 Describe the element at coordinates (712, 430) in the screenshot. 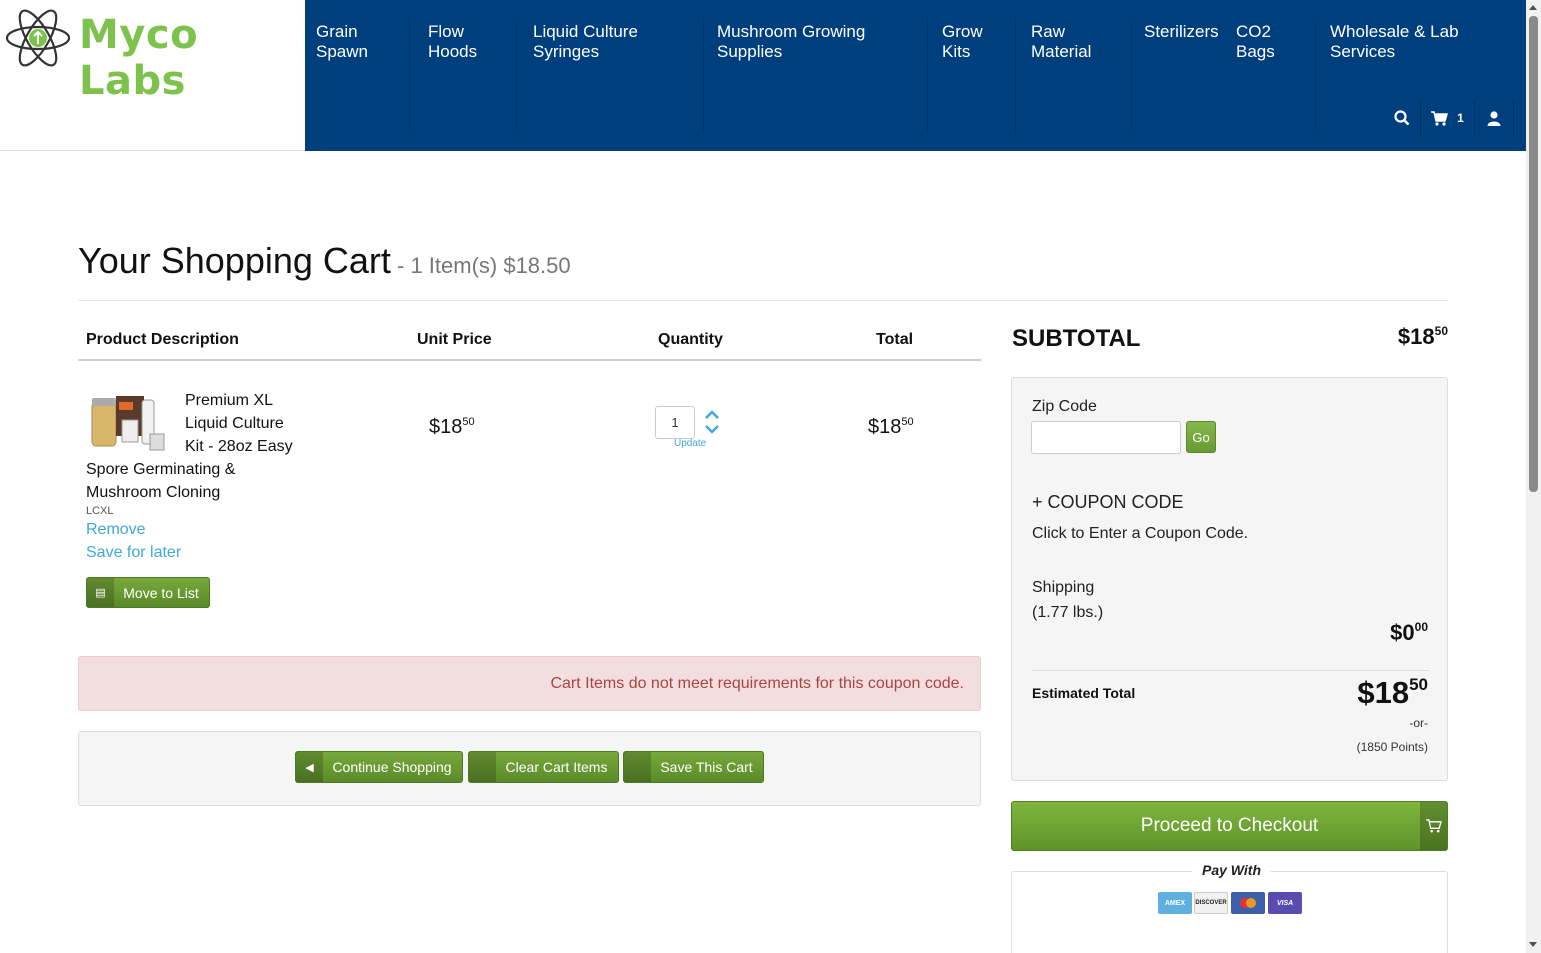

I see `qty-decrease-icon` at that location.